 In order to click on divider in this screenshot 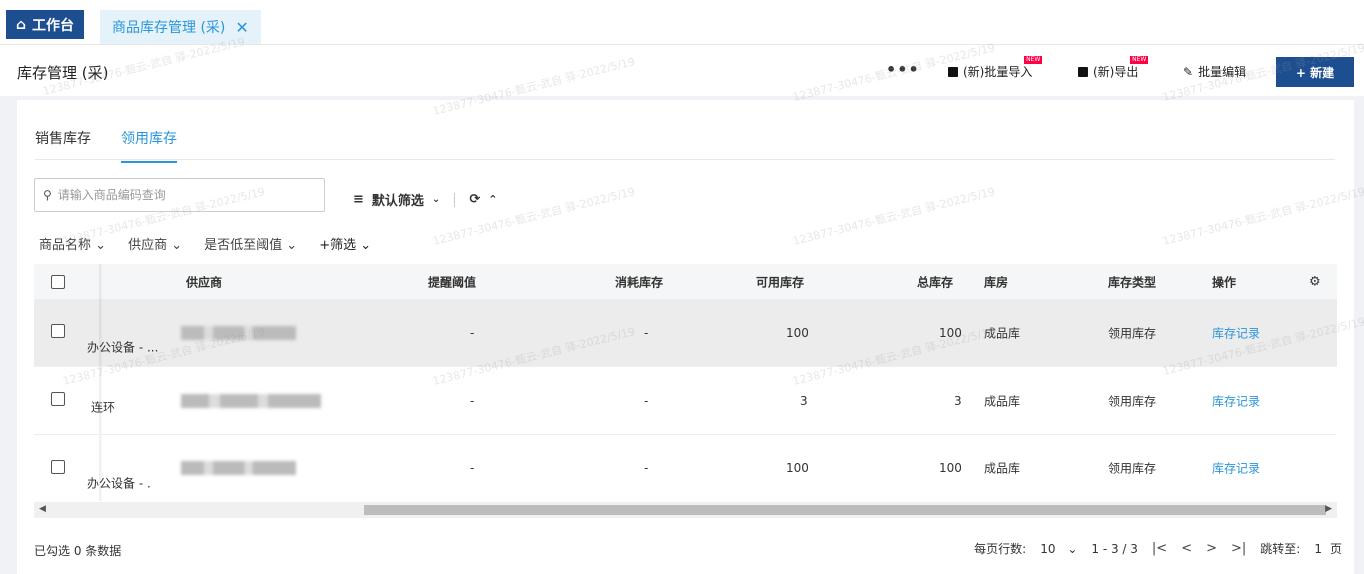, I will do `click(685, 159)`.